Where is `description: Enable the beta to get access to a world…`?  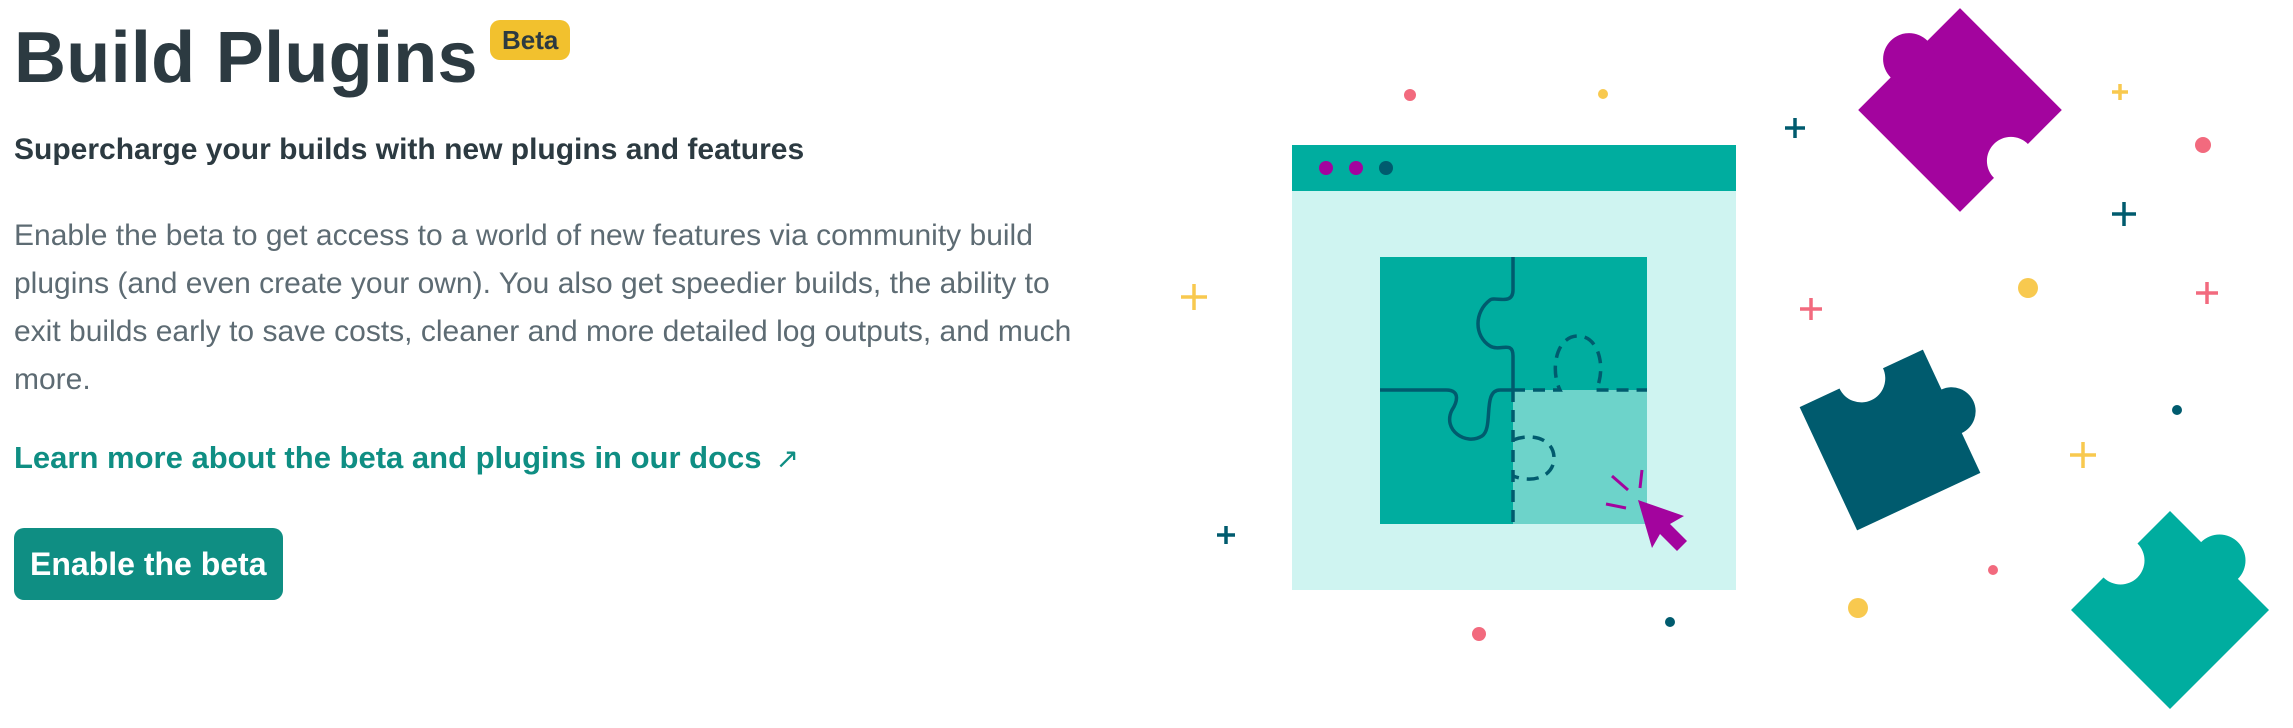 description: Enable the beta to get access to a world… is located at coordinates (543, 307).